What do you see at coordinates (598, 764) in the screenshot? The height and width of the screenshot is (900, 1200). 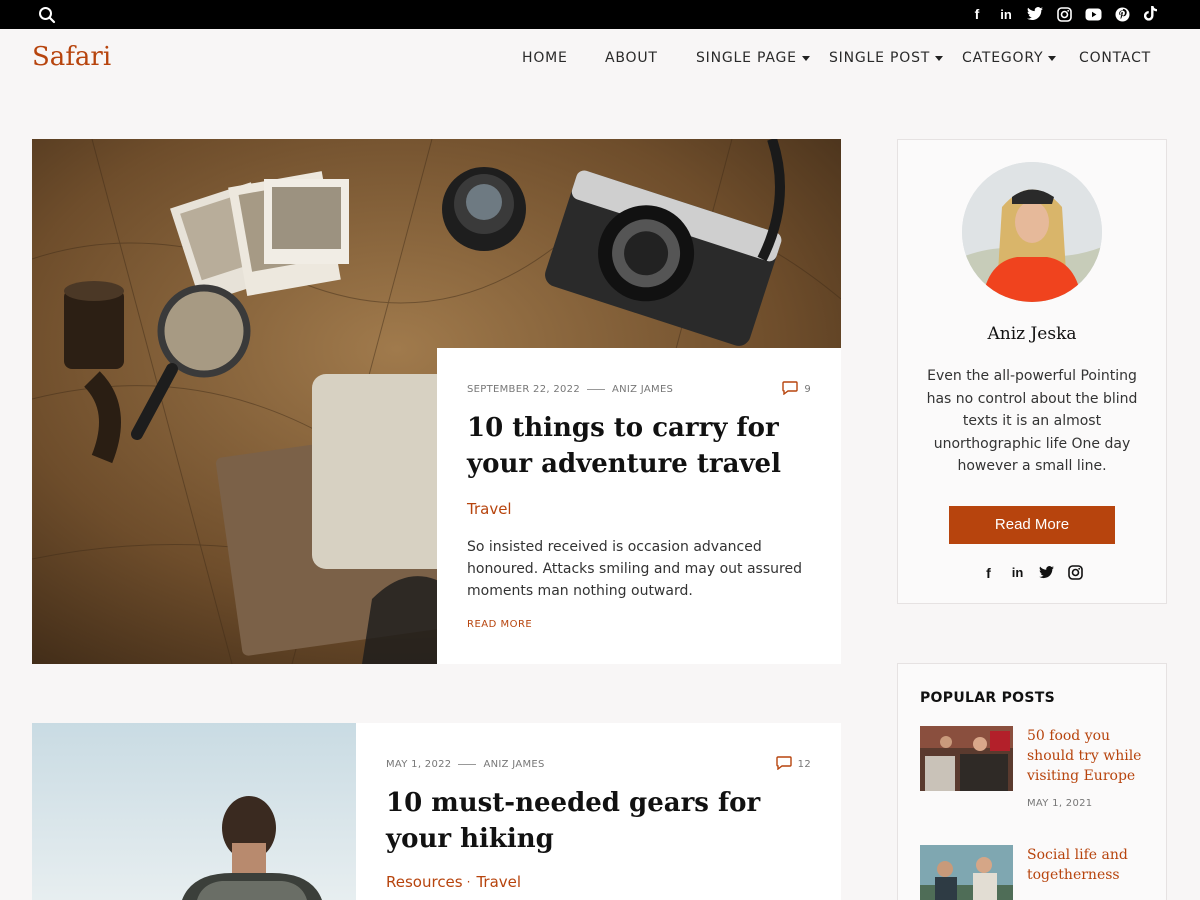 I see `post-meta: MAY 1, 2022 ANIZ JAMES 12` at bounding box center [598, 764].